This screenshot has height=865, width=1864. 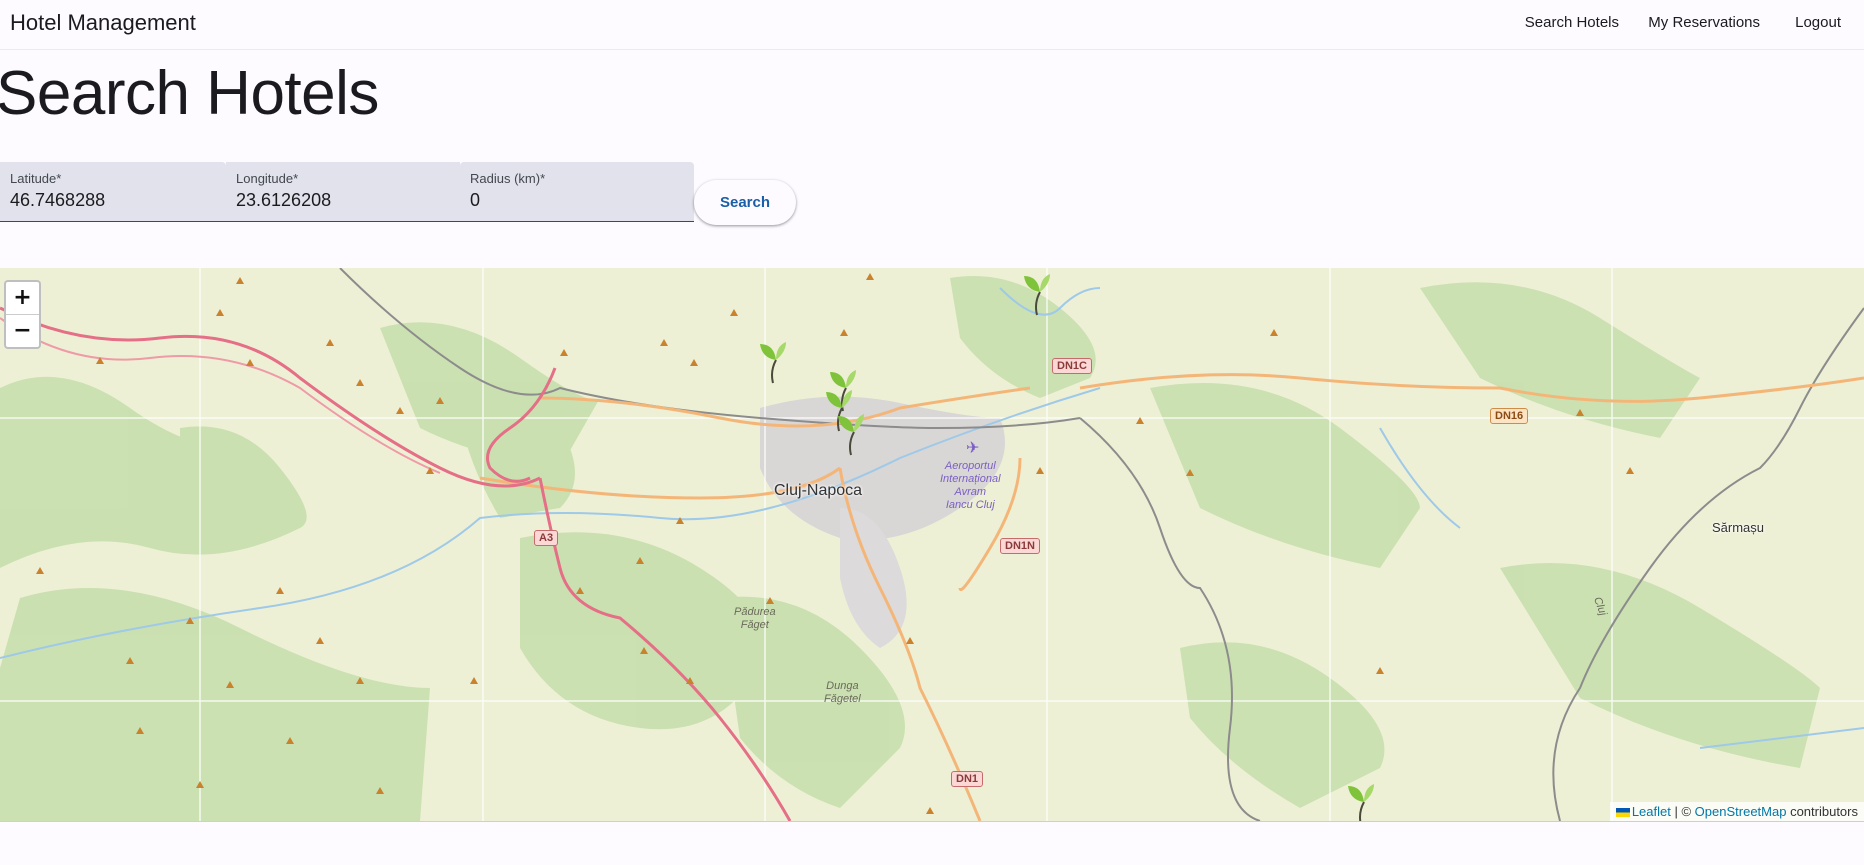 What do you see at coordinates (1822, 811) in the screenshot?
I see `attribution-suffix: contributors` at bounding box center [1822, 811].